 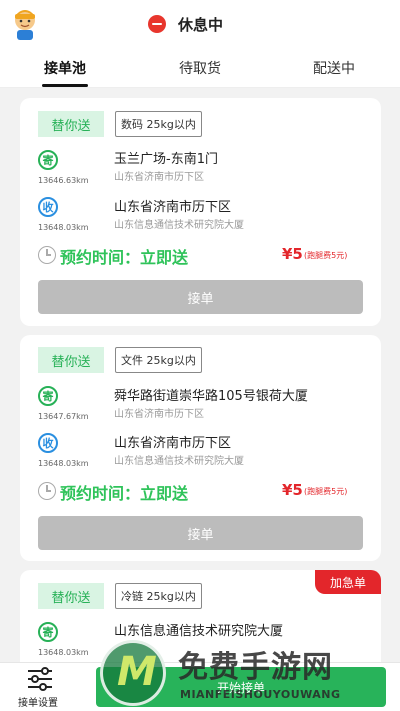 I want to click on sender-distance: 13648.03km, so click(x=63, y=652).